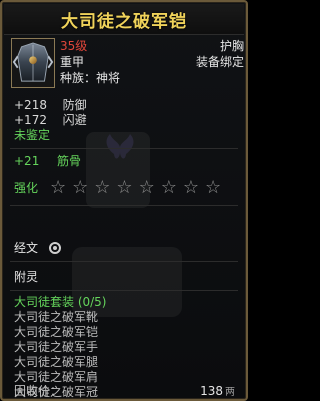 This screenshot has height=401, width=320. What do you see at coordinates (56, 332) in the screenshot?
I see `set-item: 大司徒之破军铠` at bounding box center [56, 332].